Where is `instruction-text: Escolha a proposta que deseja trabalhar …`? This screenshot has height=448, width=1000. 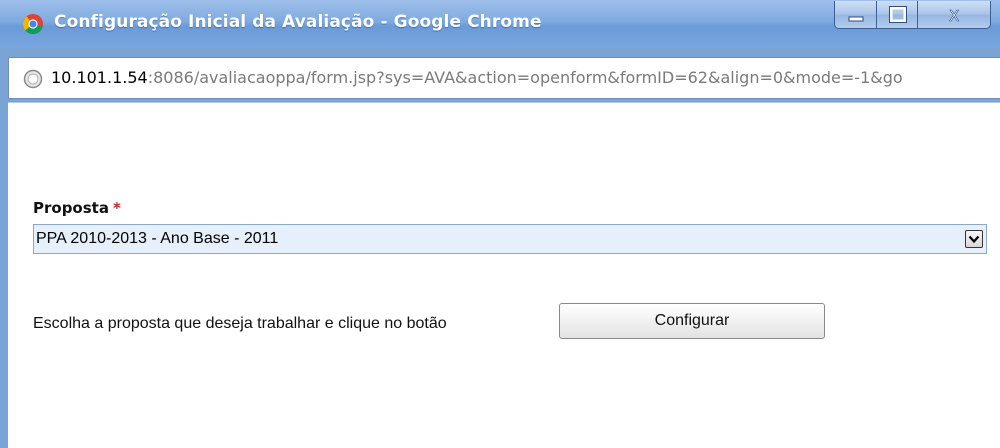
instruction-text: Escolha a proposta que deseja trabalhar … is located at coordinates (240, 323).